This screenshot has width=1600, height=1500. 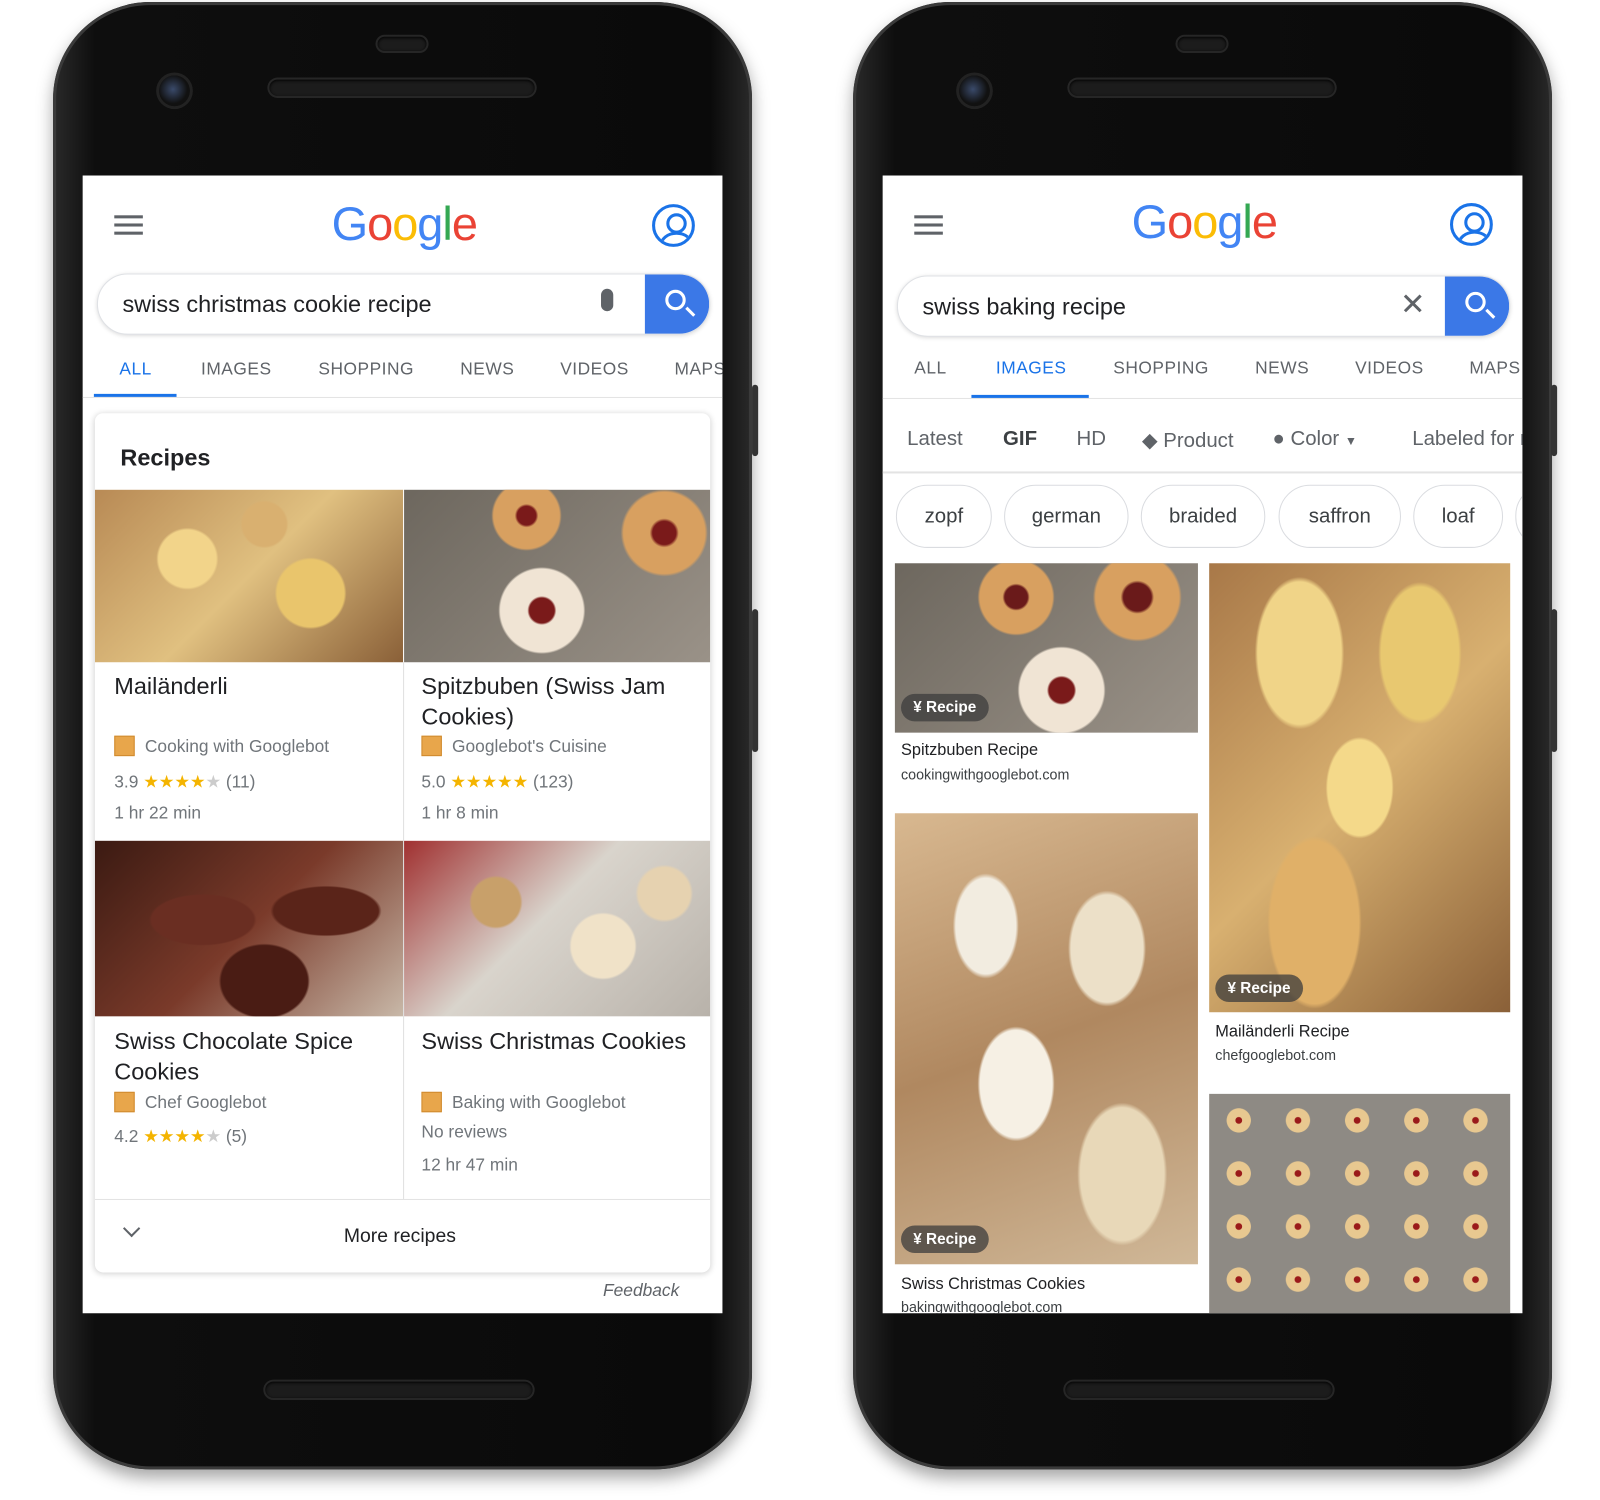 What do you see at coordinates (1360, 1203) in the screenshot?
I see `result-image` at bounding box center [1360, 1203].